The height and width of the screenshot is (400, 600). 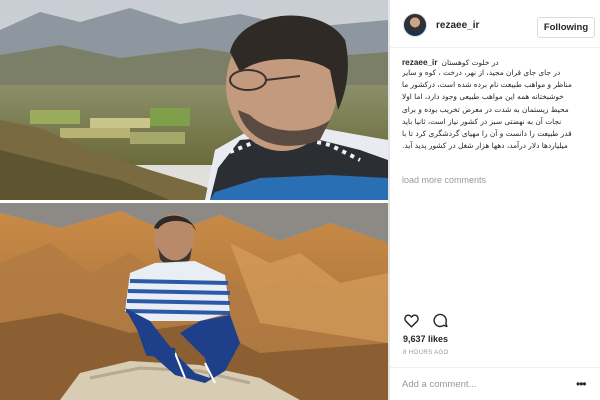 What do you see at coordinates (487, 384) in the screenshot?
I see `comment-input` at bounding box center [487, 384].